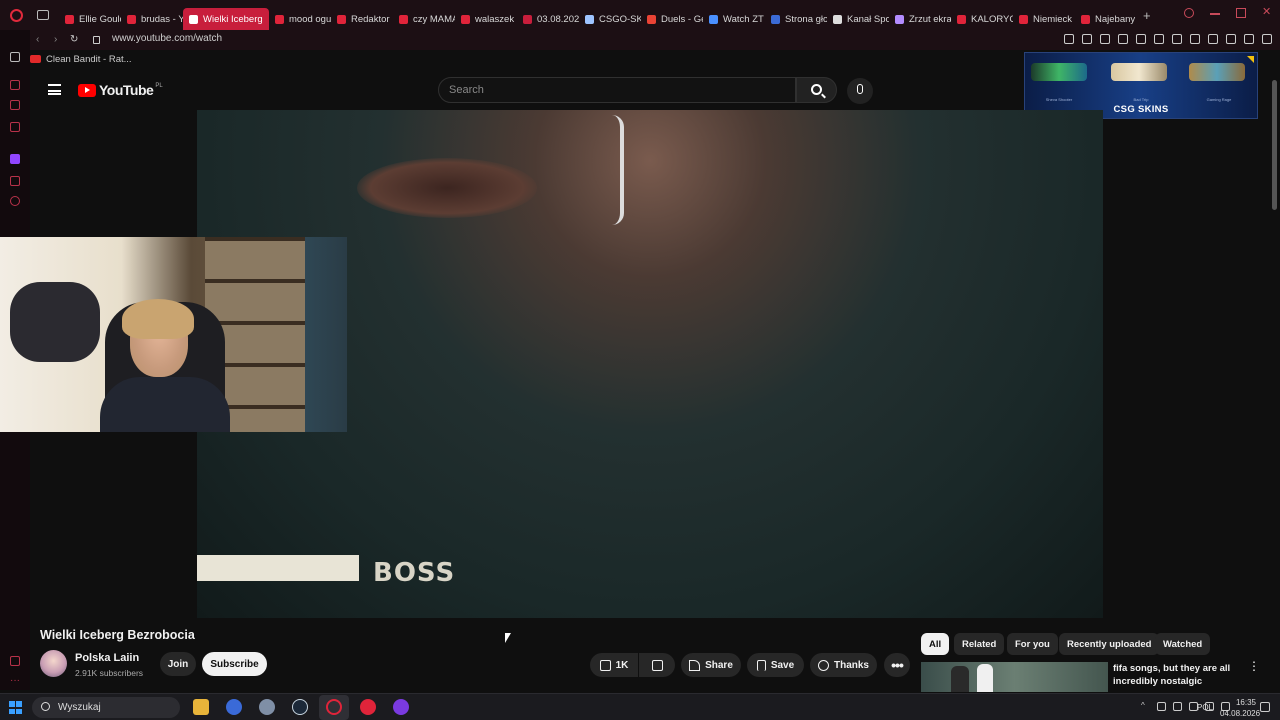  What do you see at coordinates (1123, 39) in the screenshot?
I see `translate-icon` at bounding box center [1123, 39].